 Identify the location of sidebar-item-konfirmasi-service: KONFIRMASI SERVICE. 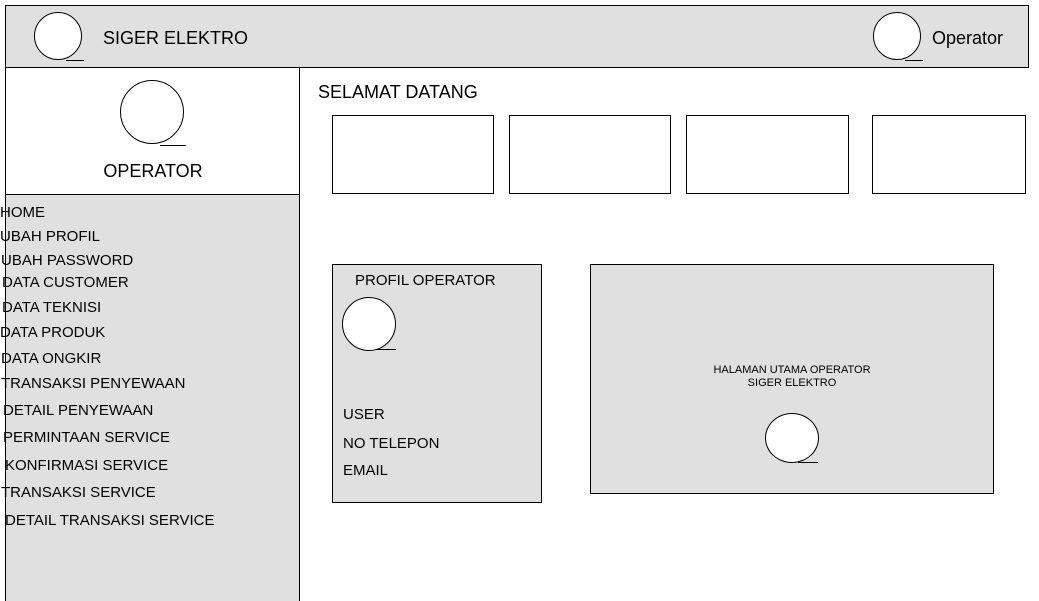
(86, 465).